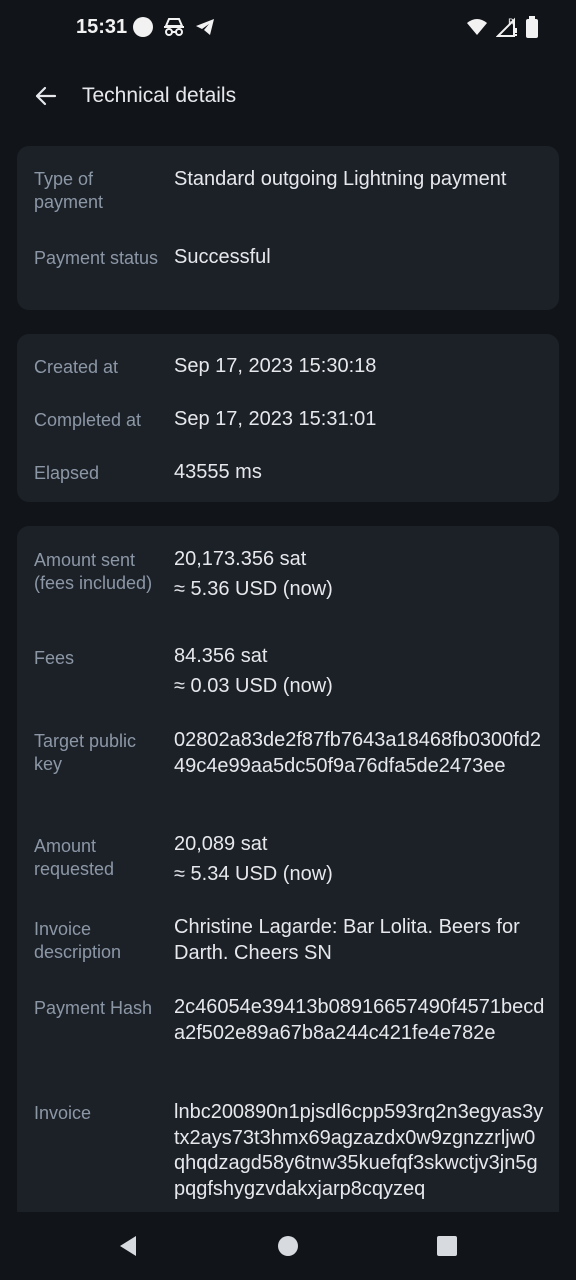  Describe the element at coordinates (240, 559) in the screenshot. I see `amount-sent-sat: 20,173.356 sat` at that location.